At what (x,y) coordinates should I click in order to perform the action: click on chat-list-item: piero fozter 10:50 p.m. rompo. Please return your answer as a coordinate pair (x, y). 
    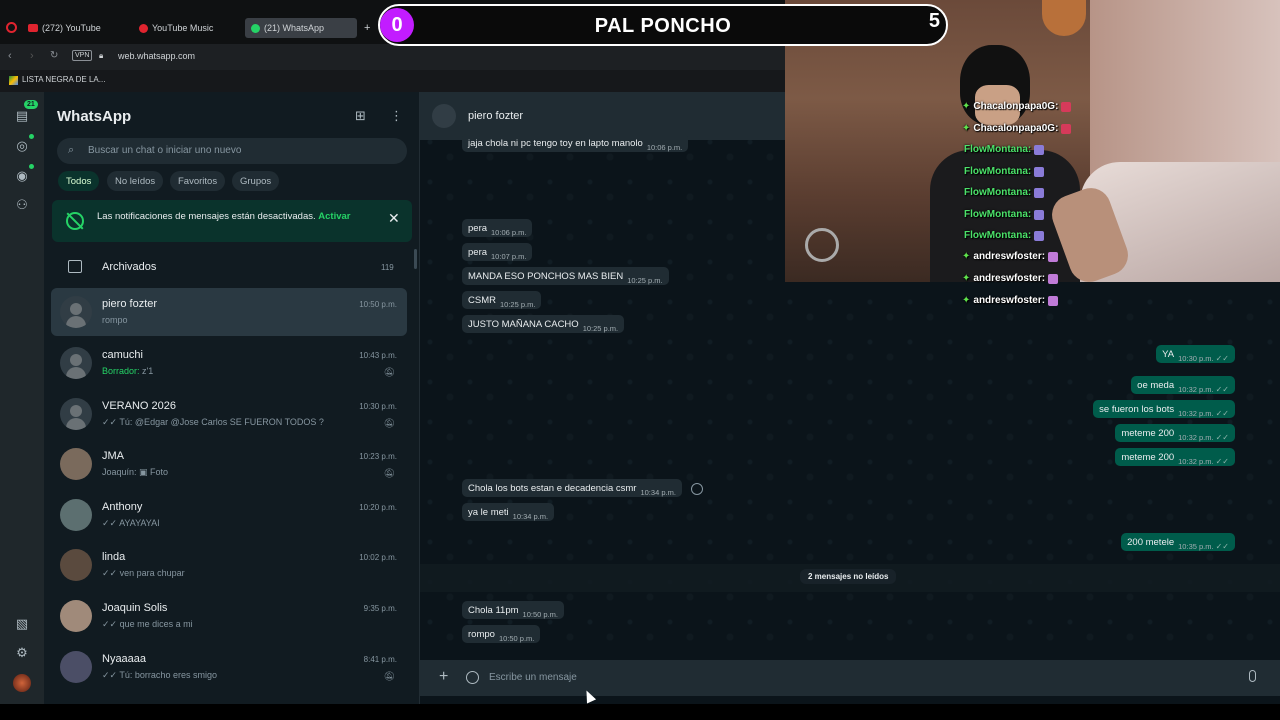
    Looking at the image, I should click on (229, 312).